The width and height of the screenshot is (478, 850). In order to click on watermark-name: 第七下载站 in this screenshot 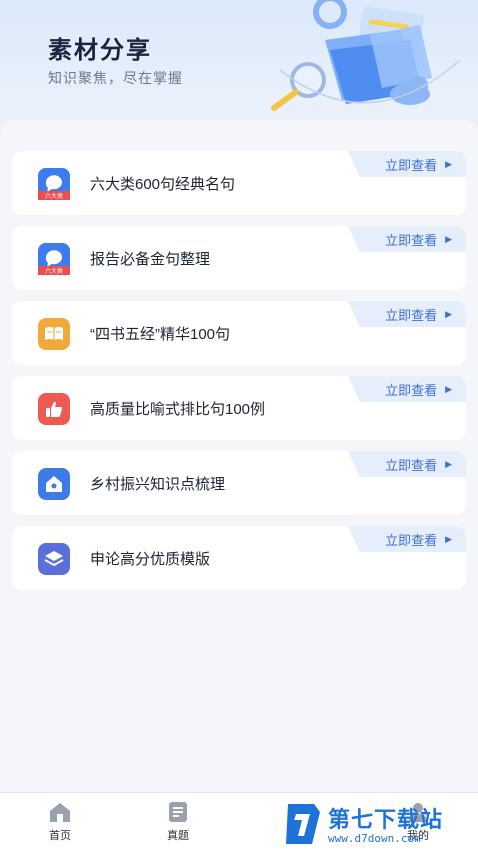, I will do `click(386, 819)`.